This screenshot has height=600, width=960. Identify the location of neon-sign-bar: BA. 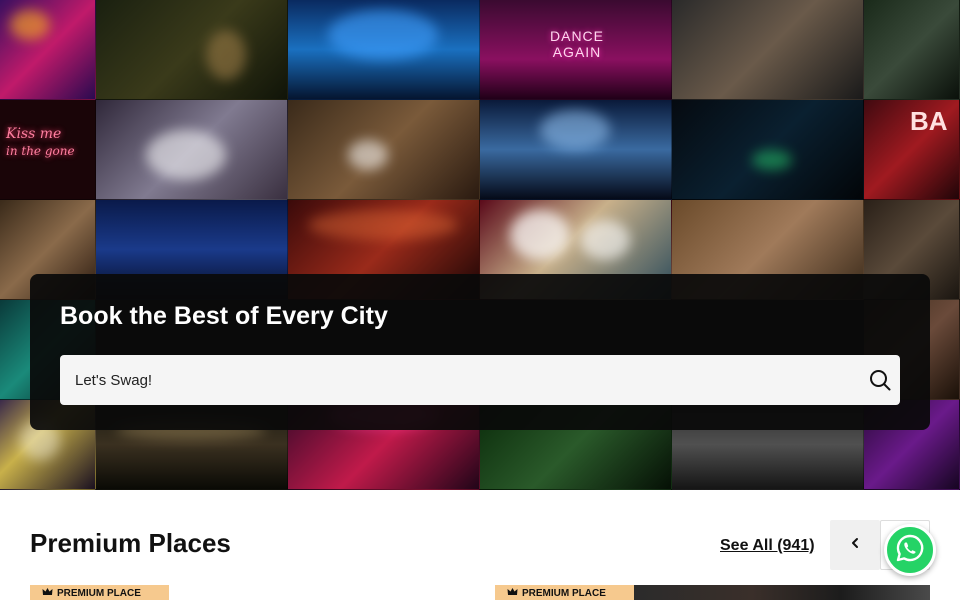
(929, 121).